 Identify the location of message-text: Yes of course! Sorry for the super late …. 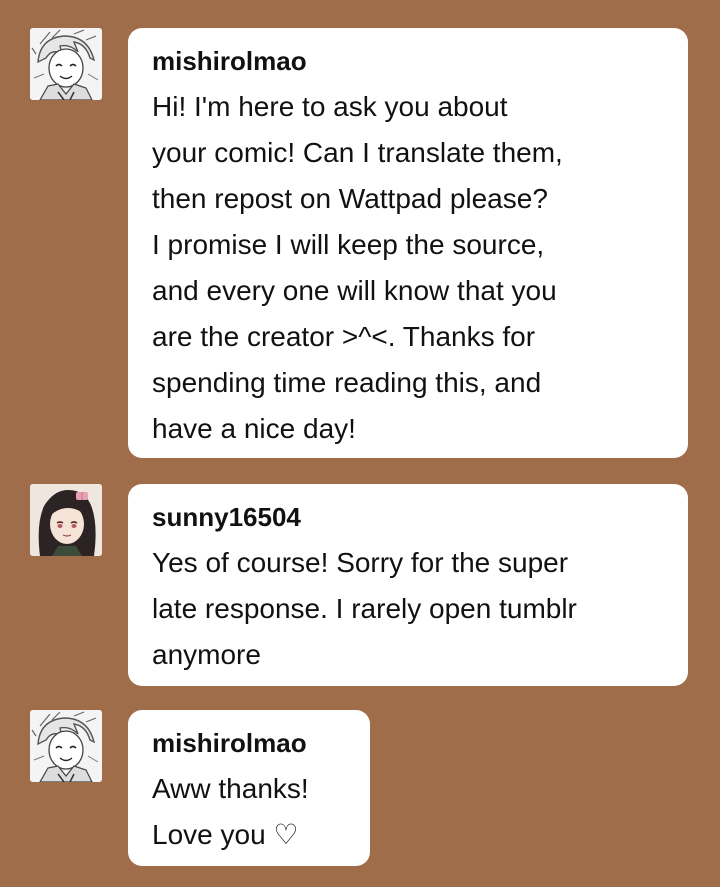
(364, 608).